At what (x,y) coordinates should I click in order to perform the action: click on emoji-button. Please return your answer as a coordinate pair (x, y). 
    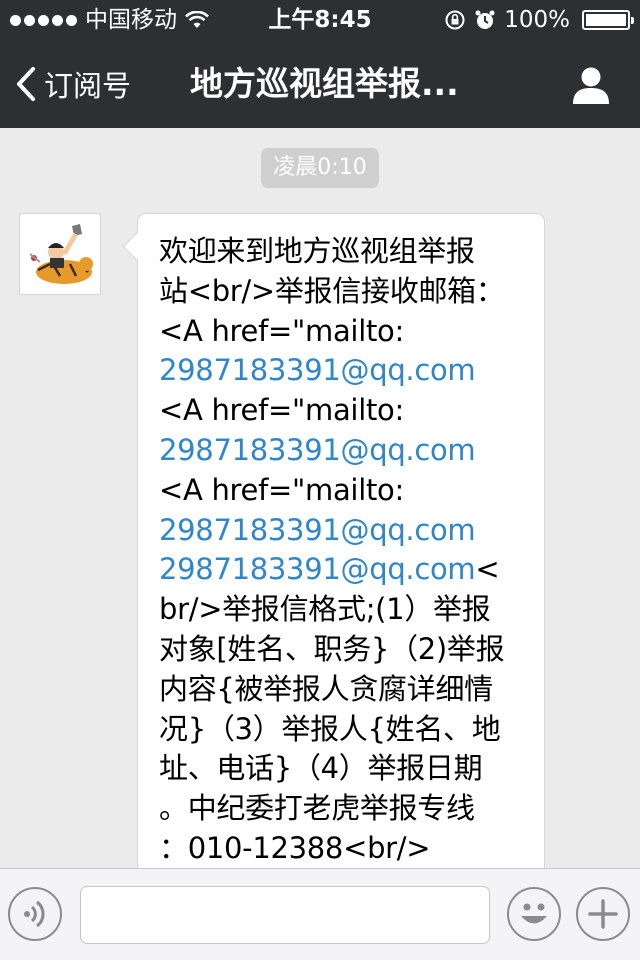
    Looking at the image, I should click on (534, 914).